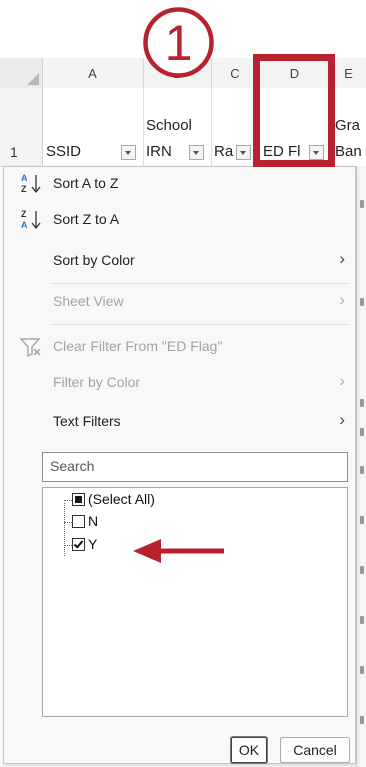 The height and width of the screenshot is (767, 366). What do you see at coordinates (93, 521) in the screenshot?
I see `list-item-label: N` at bounding box center [93, 521].